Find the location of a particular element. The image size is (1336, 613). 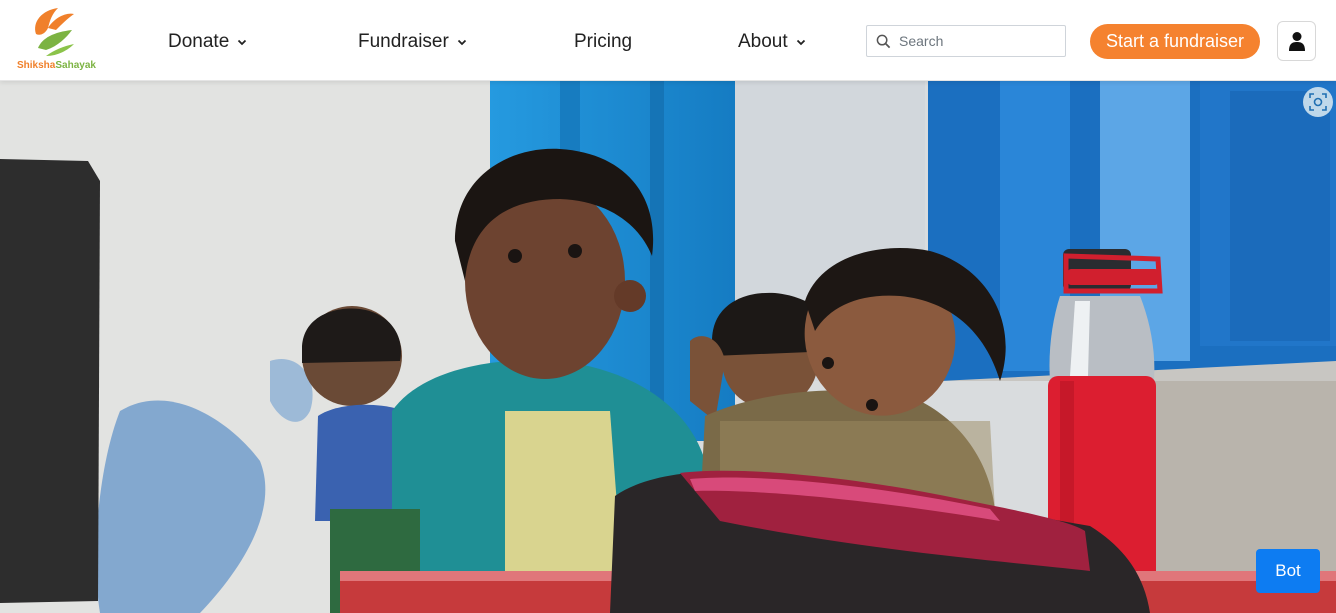

brand-name-part1: Shiksha is located at coordinates (36, 65).